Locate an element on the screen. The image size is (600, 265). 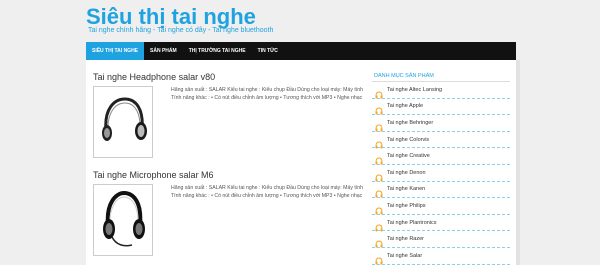
category-label: Tai nghe Denon is located at coordinates (406, 172).